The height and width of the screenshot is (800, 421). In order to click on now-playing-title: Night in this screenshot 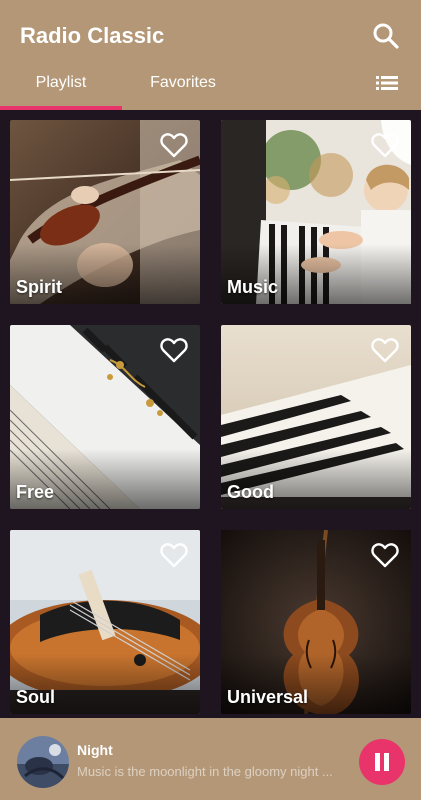, I will do `click(95, 750)`.